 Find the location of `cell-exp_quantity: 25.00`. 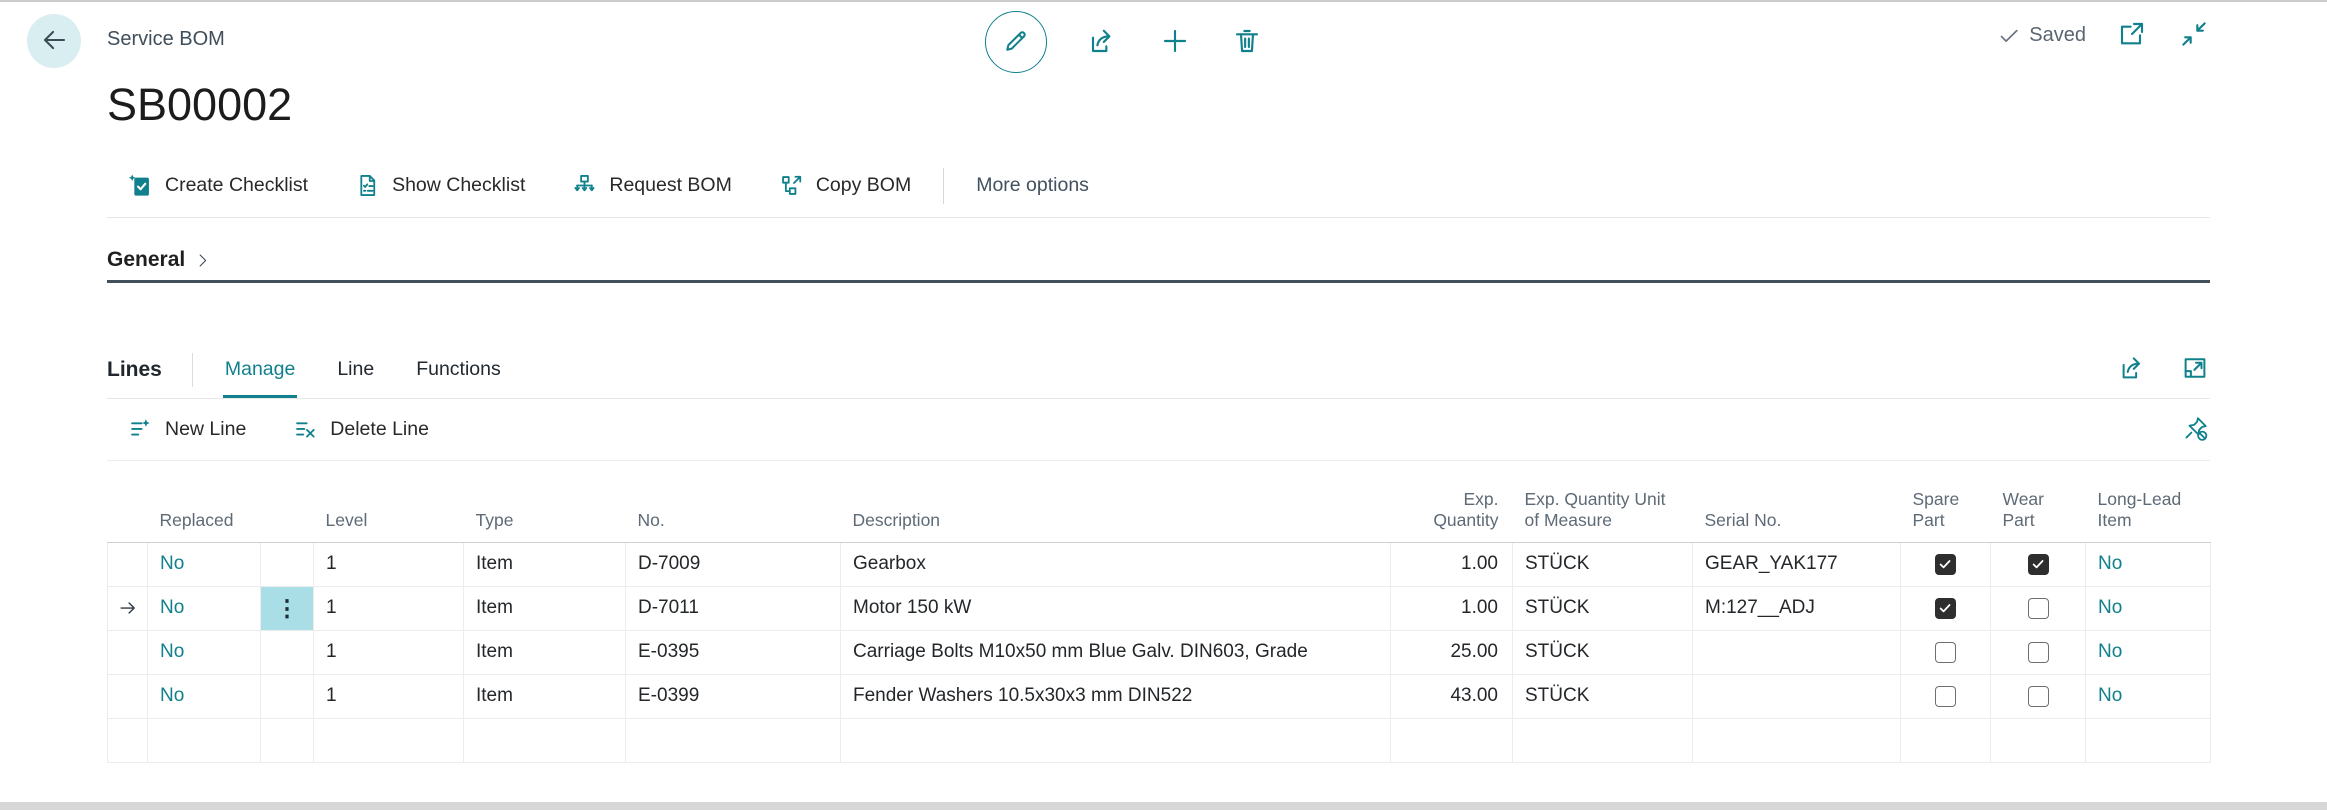

cell-exp_quantity: 25.00 is located at coordinates (1451, 652).